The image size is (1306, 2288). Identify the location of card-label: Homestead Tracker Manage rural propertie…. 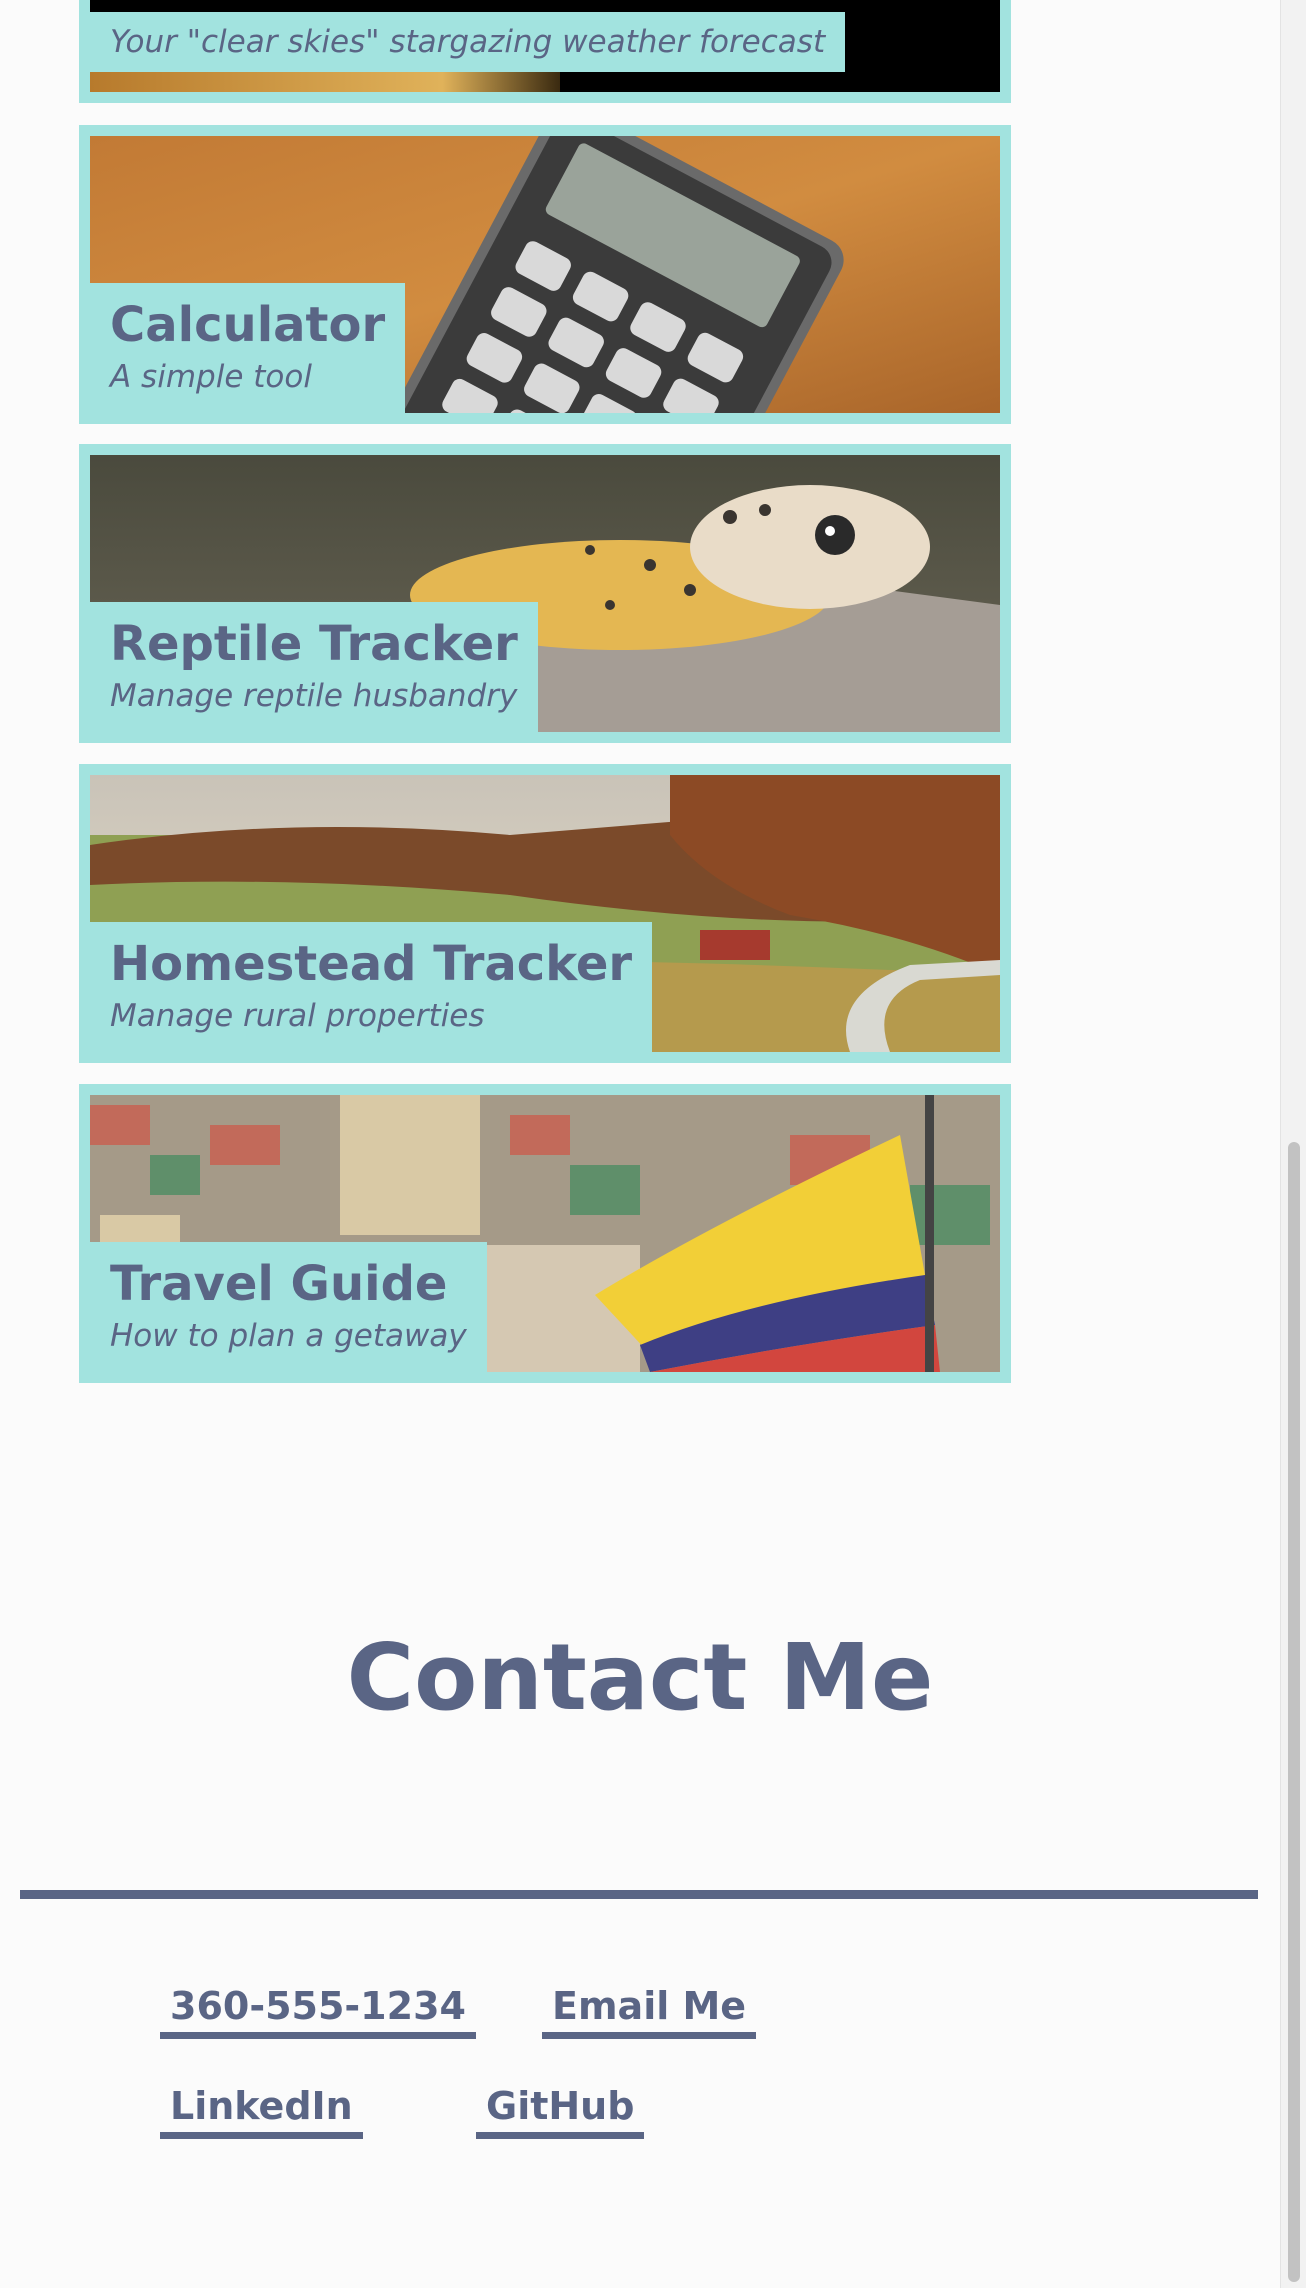
(371, 987).